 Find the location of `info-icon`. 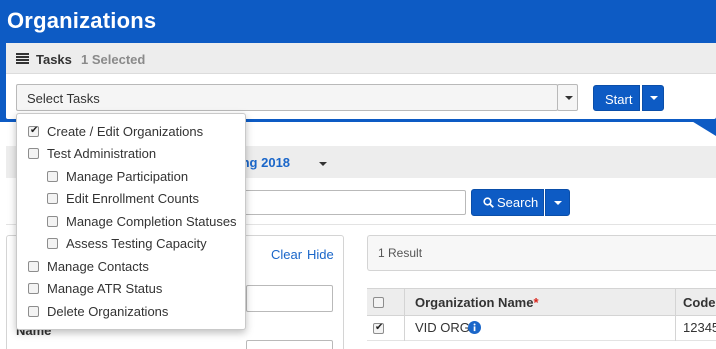

info-icon is located at coordinates (474, 327).